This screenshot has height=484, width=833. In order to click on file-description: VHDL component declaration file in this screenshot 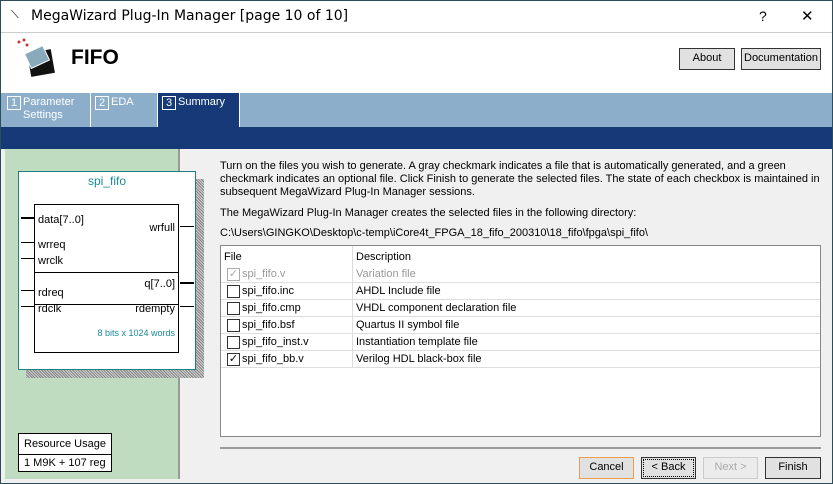, I will do `click(436, 308)`.